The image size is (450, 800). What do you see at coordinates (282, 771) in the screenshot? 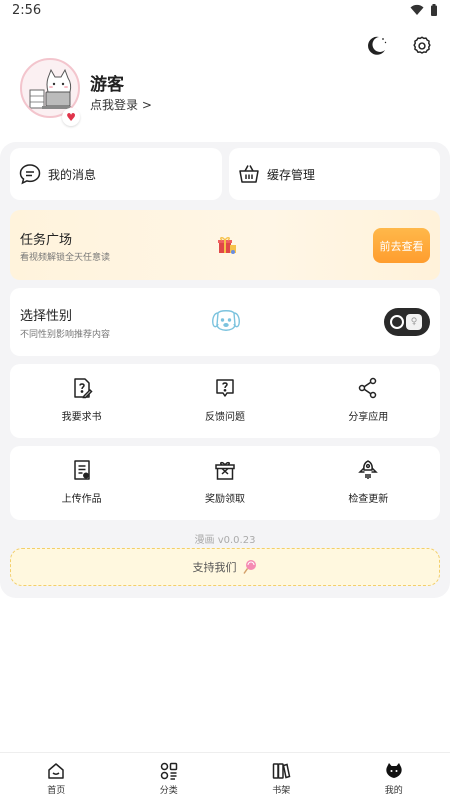
I see `bookshelf-icon` at bounding box center [282, 771].